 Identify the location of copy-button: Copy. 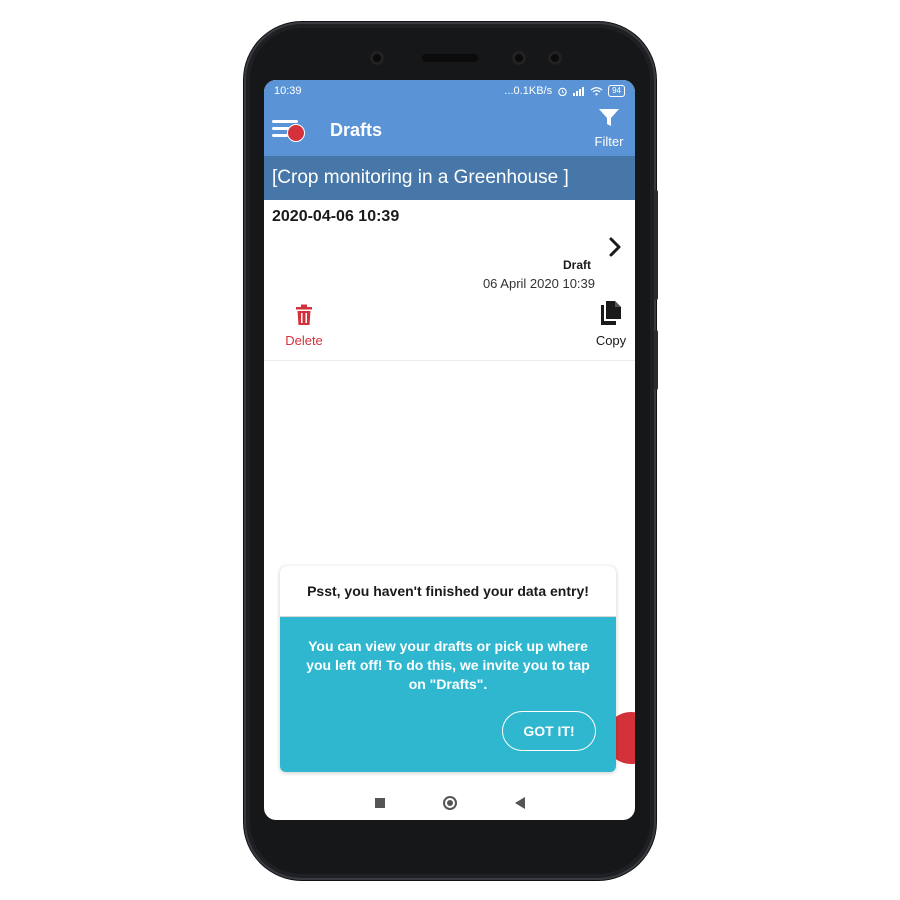
(611, 324).